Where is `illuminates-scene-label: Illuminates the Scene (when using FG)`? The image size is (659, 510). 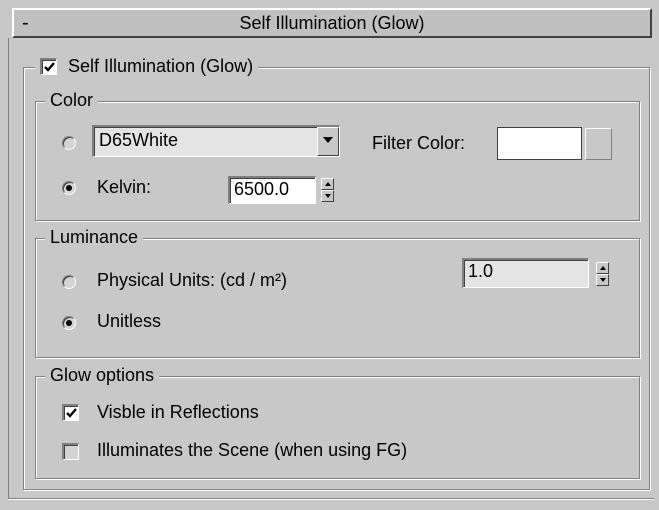 illuminates-scene-label: Illuminates the Scene (when using FG) is located at coordinates (252, 450).